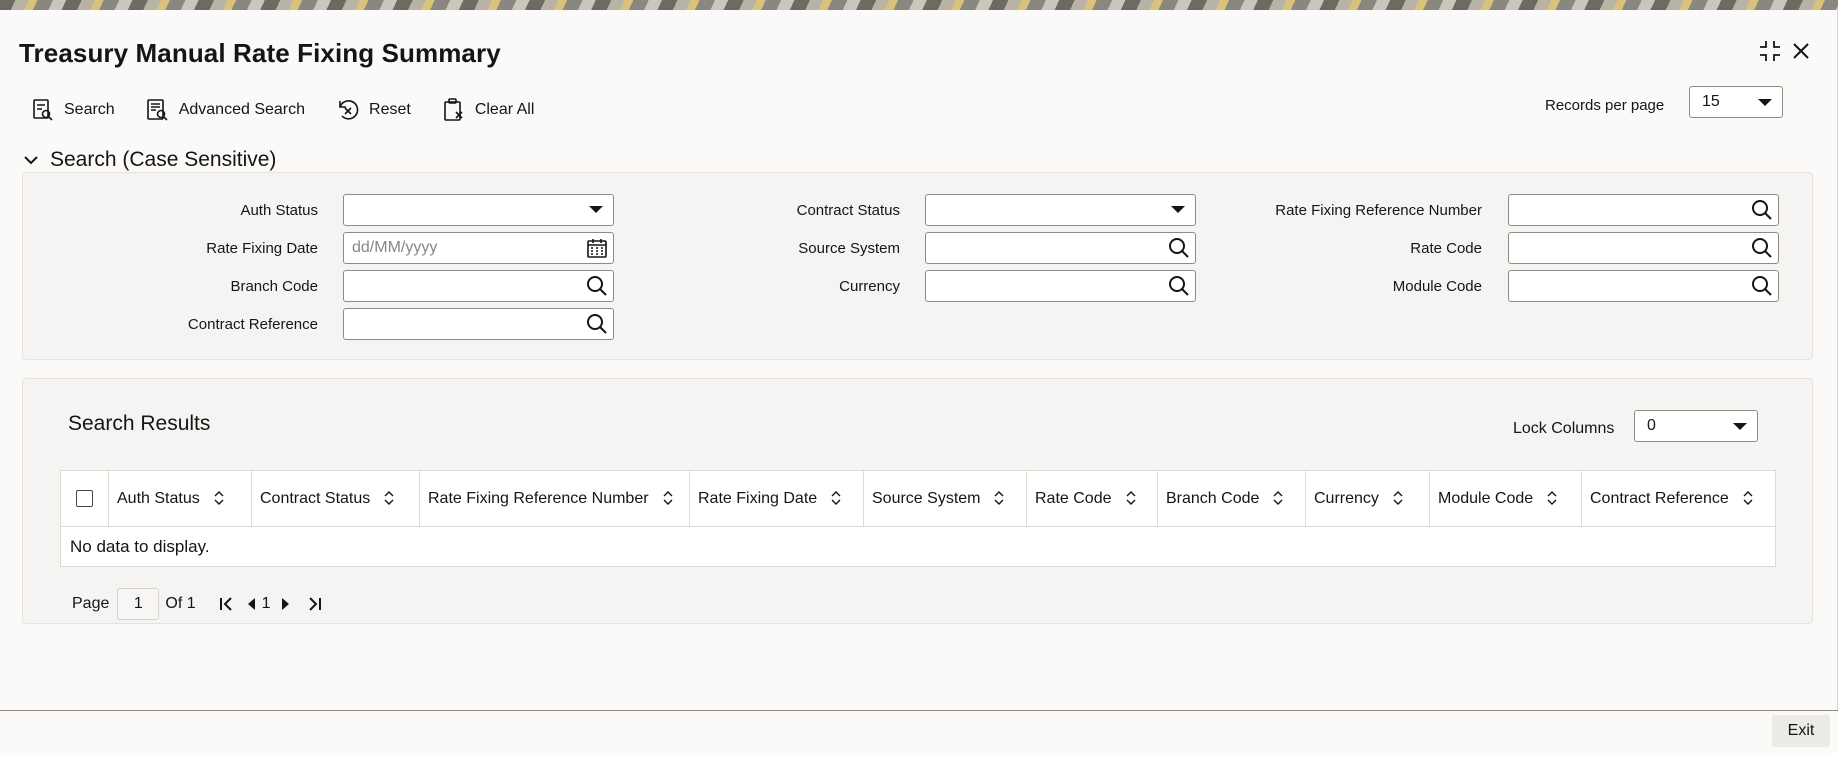 This screenshot has height=763, width=1838. Describe the element at coordinates (1736, 102) in the screenshot. I see `records-per-page-select: 15` at that location.